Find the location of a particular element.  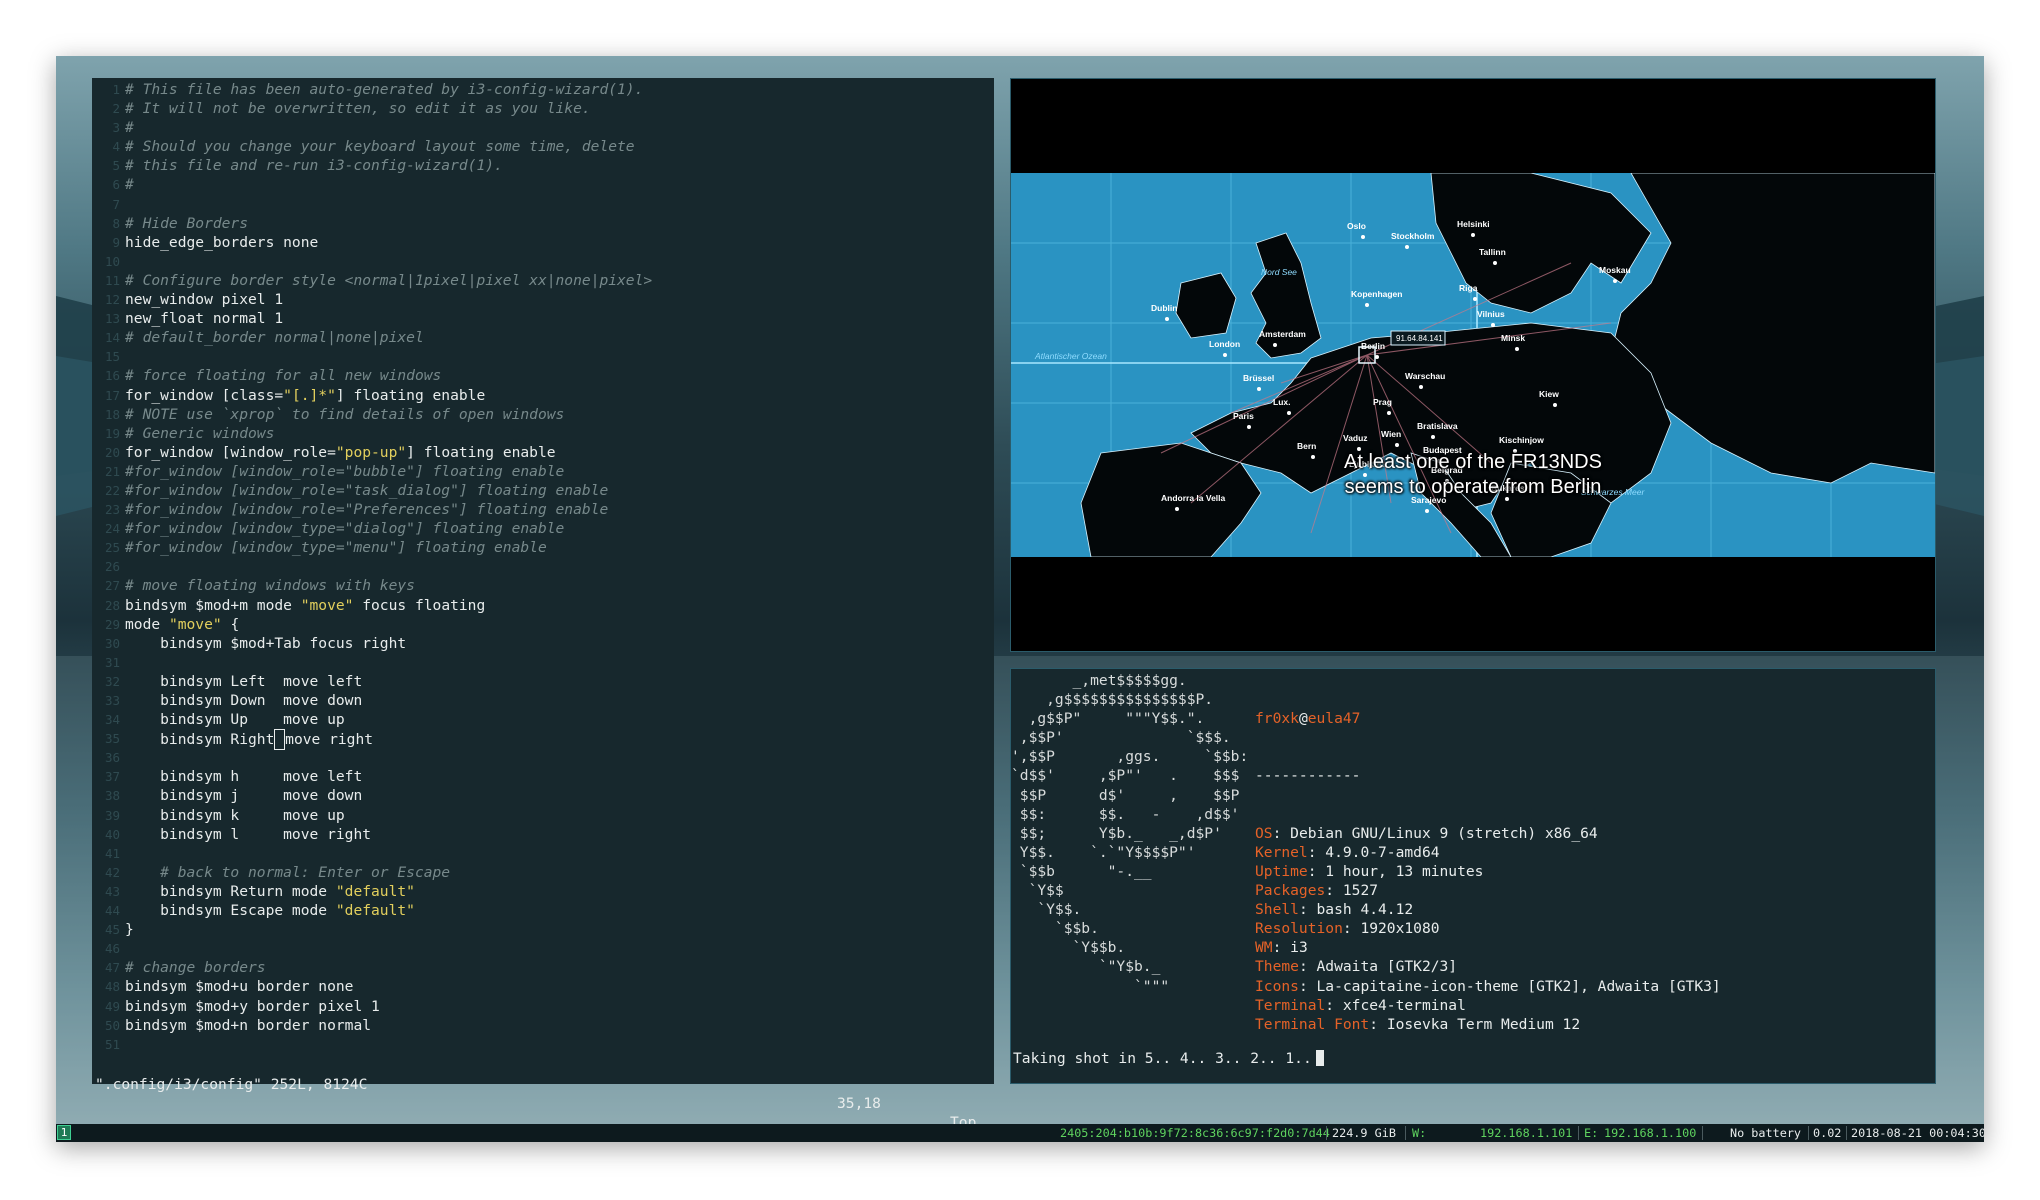

bar-separator is located at coordinates (1405, 1133).